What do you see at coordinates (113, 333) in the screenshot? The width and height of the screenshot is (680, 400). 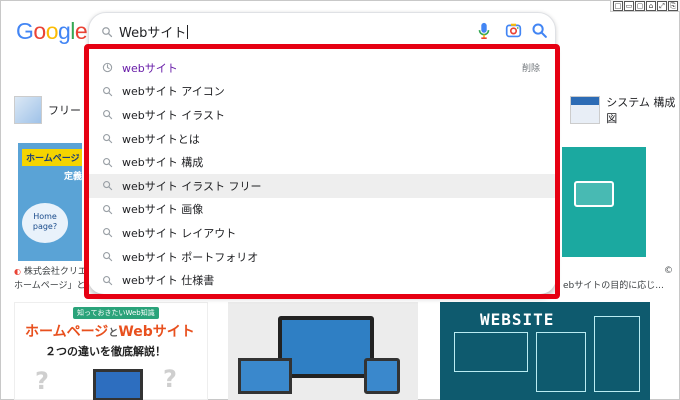 I see `headline-and: と` at bounding box center [113, 333].